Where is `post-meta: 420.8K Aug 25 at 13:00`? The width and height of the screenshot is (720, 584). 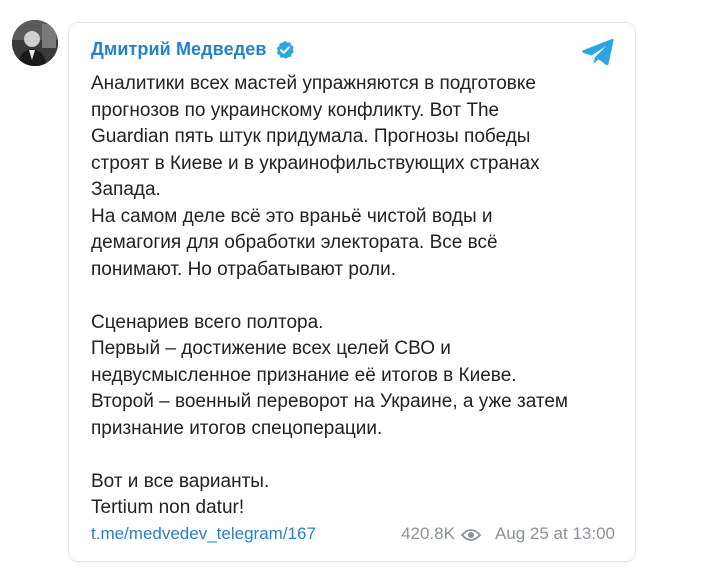 post-meta: 420.8K Aug 25 at 13:00 is located at coordinates (508, 534).